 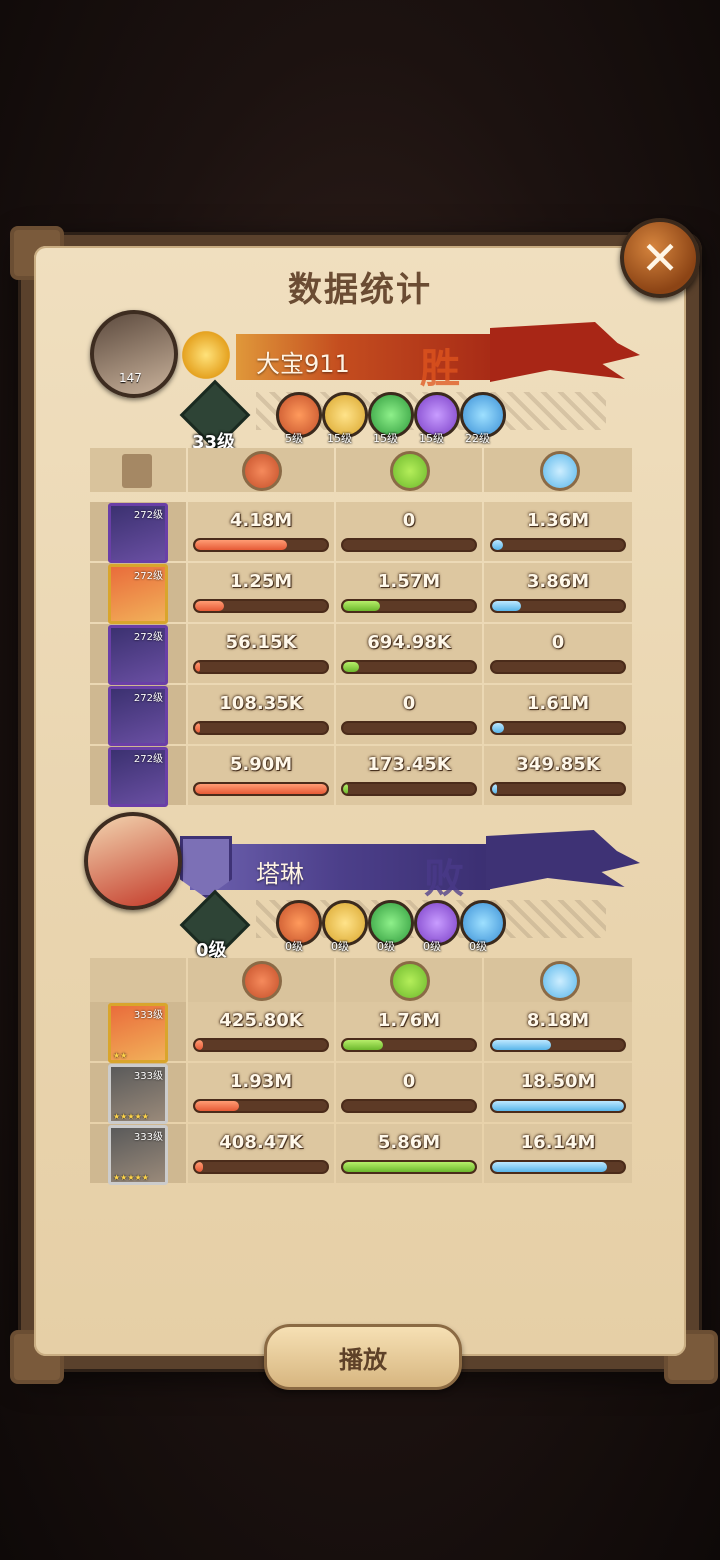 I want to click on play-button: 播放, so click(x=363, y=1357).